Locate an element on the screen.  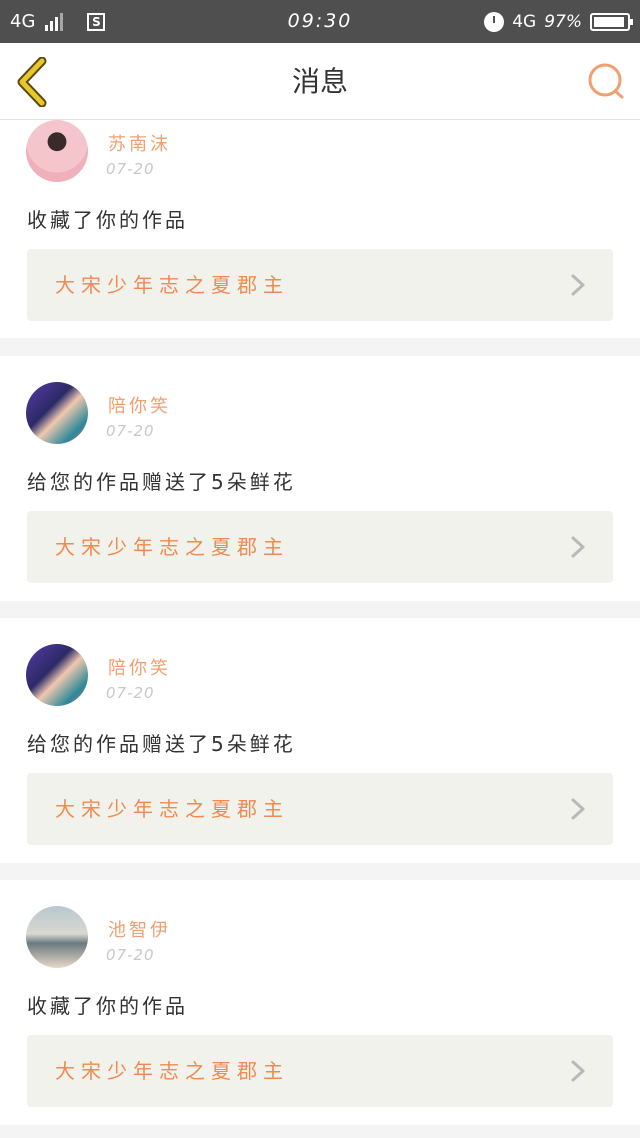
search-button is located at coordinates (606, 81).